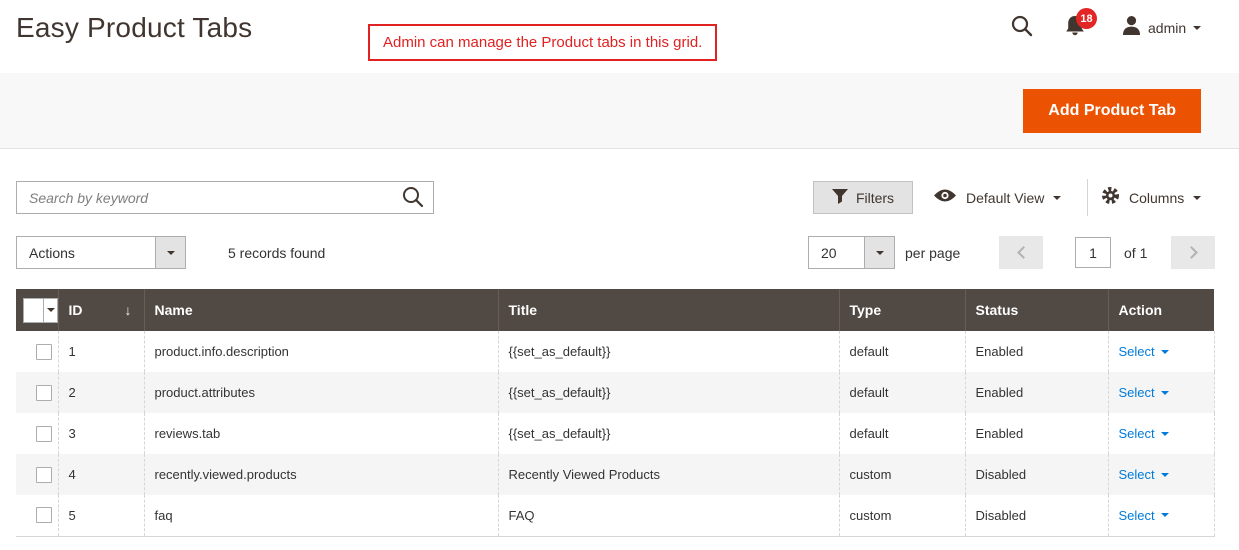 The width and height of the screenshot is (1239, 550). Describe the element at coordinates (668, 474) in the screenshot. I see `cell-title: Recently Viewed Products` at that location.